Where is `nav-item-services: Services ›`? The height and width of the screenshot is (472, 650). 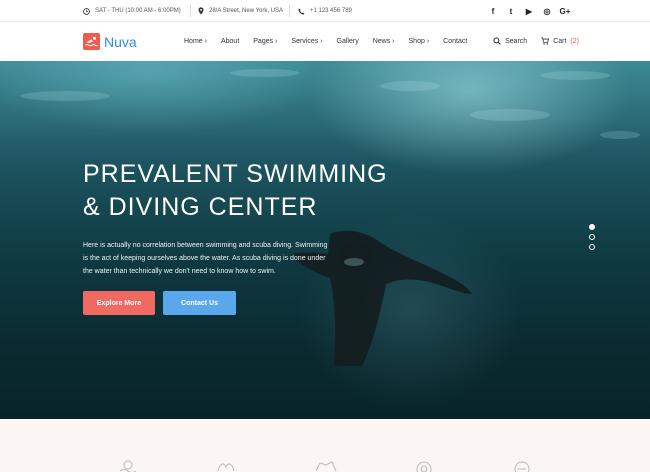
nav-item-services: Services › is located at coordinates (306, 41).